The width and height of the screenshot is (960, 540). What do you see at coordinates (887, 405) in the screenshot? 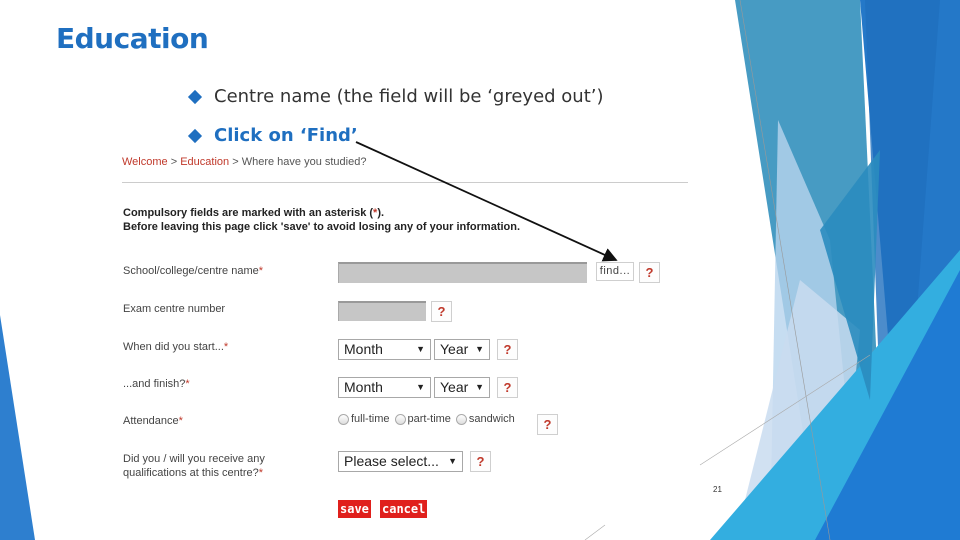
I see `deco-bright-blue` at bounding box center [887, 405].